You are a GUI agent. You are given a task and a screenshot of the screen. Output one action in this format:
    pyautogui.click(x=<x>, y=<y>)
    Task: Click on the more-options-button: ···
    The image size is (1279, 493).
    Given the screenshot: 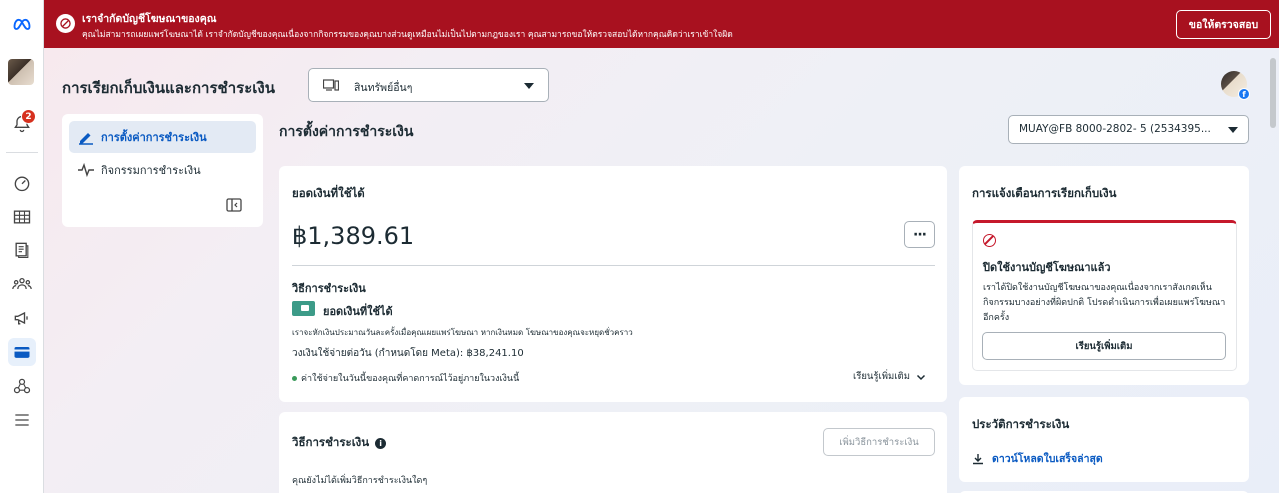 What is the action you would take?
    pyautogui.click(x=919, y=234)
    